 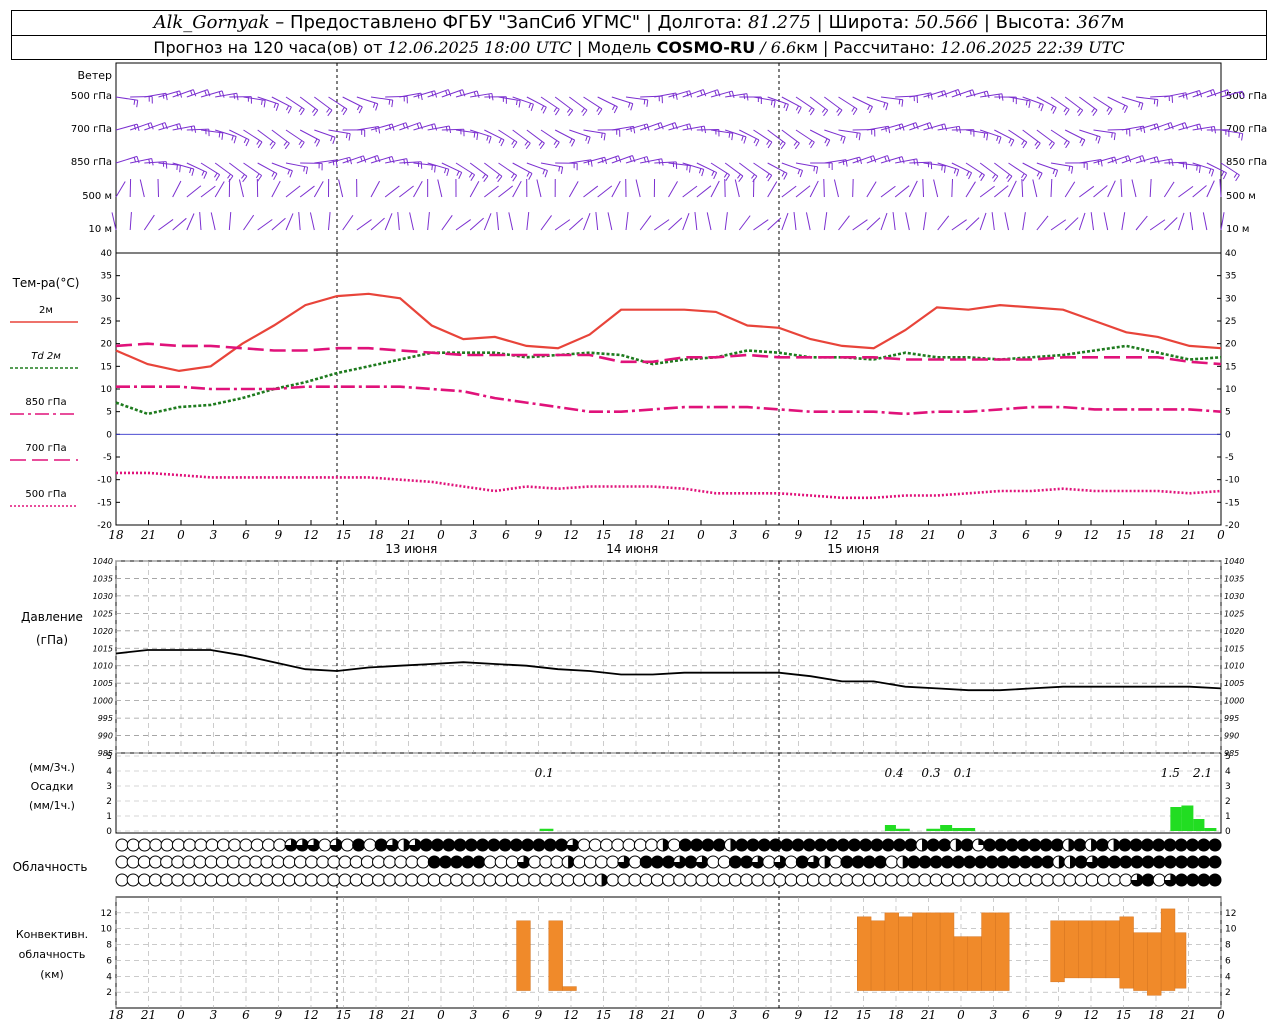 I want to click on day-label: 13 июня, so click(x=411, y=549).